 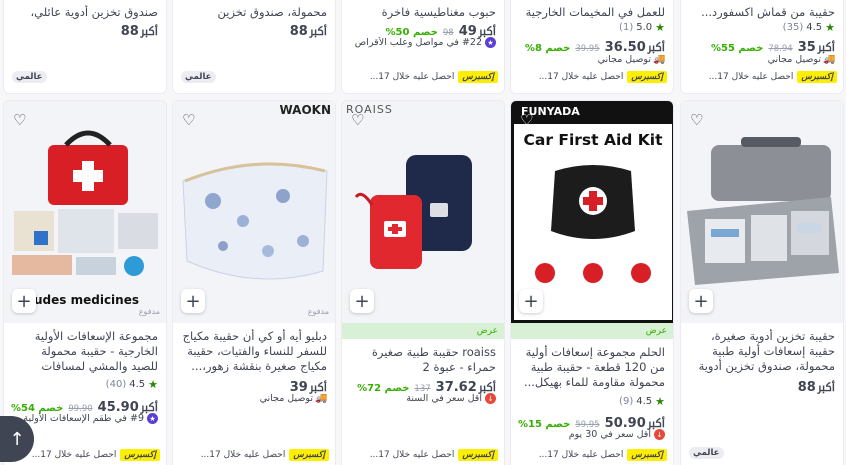 What do you see at coordinates (642, 27) in the screenshot?
I see `rating: ★ 5.0 (1)` at bounding box center [642, 27].